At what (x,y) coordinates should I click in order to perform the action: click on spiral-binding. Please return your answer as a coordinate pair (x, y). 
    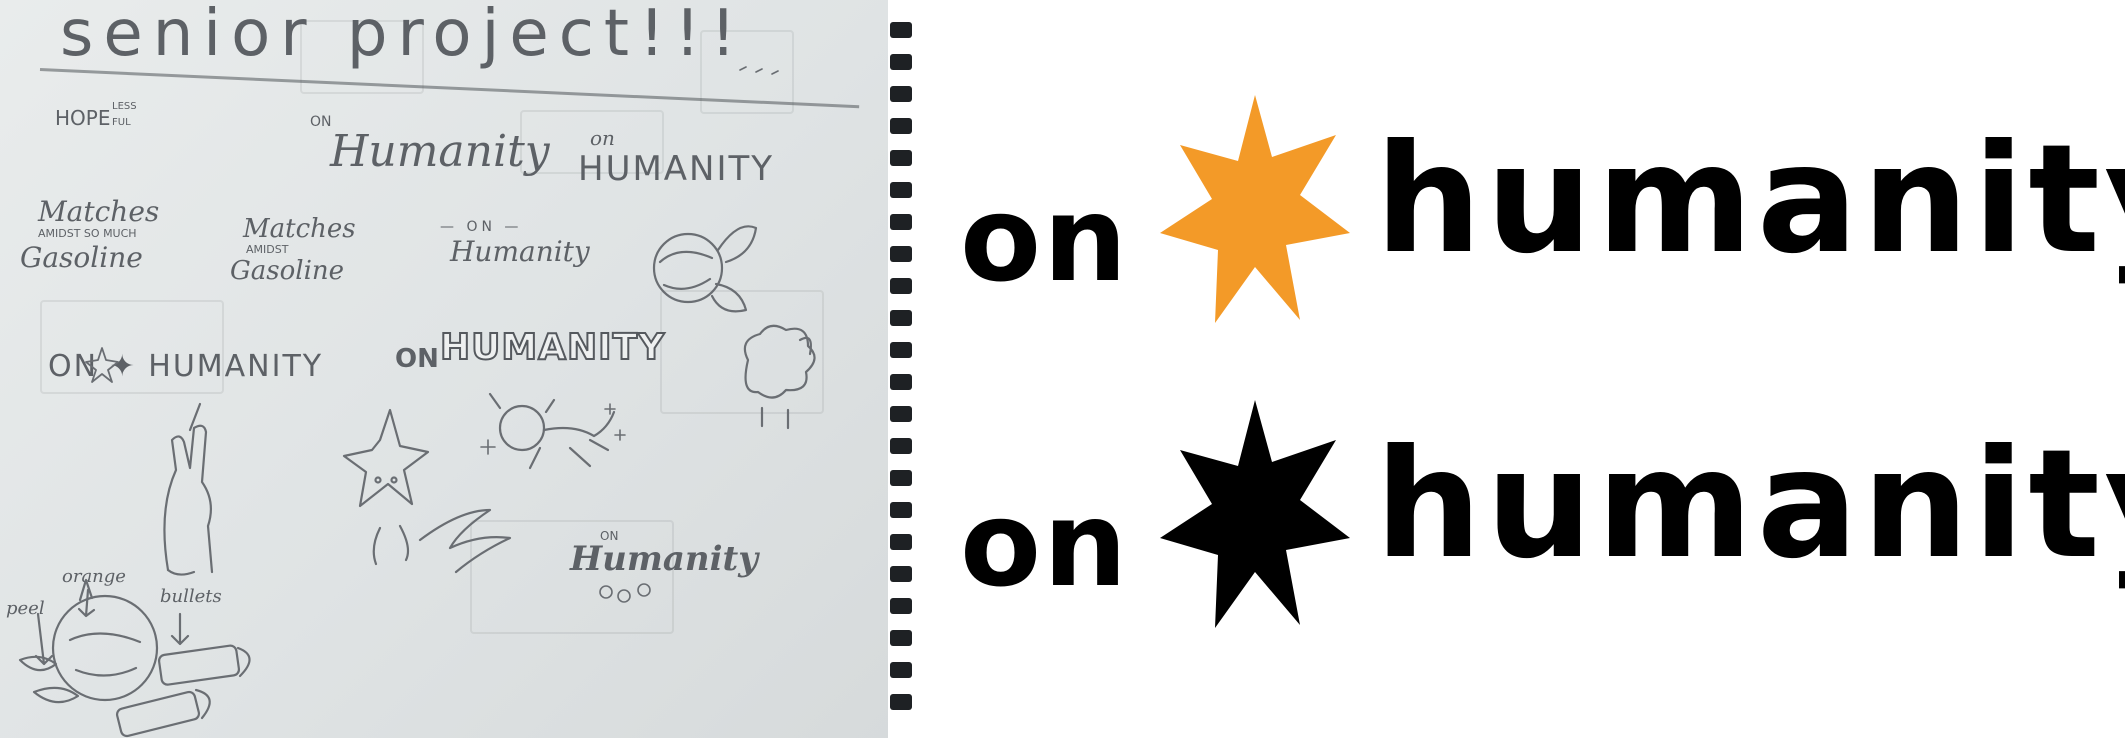
    Looking at the image, I should click on (901, 369).